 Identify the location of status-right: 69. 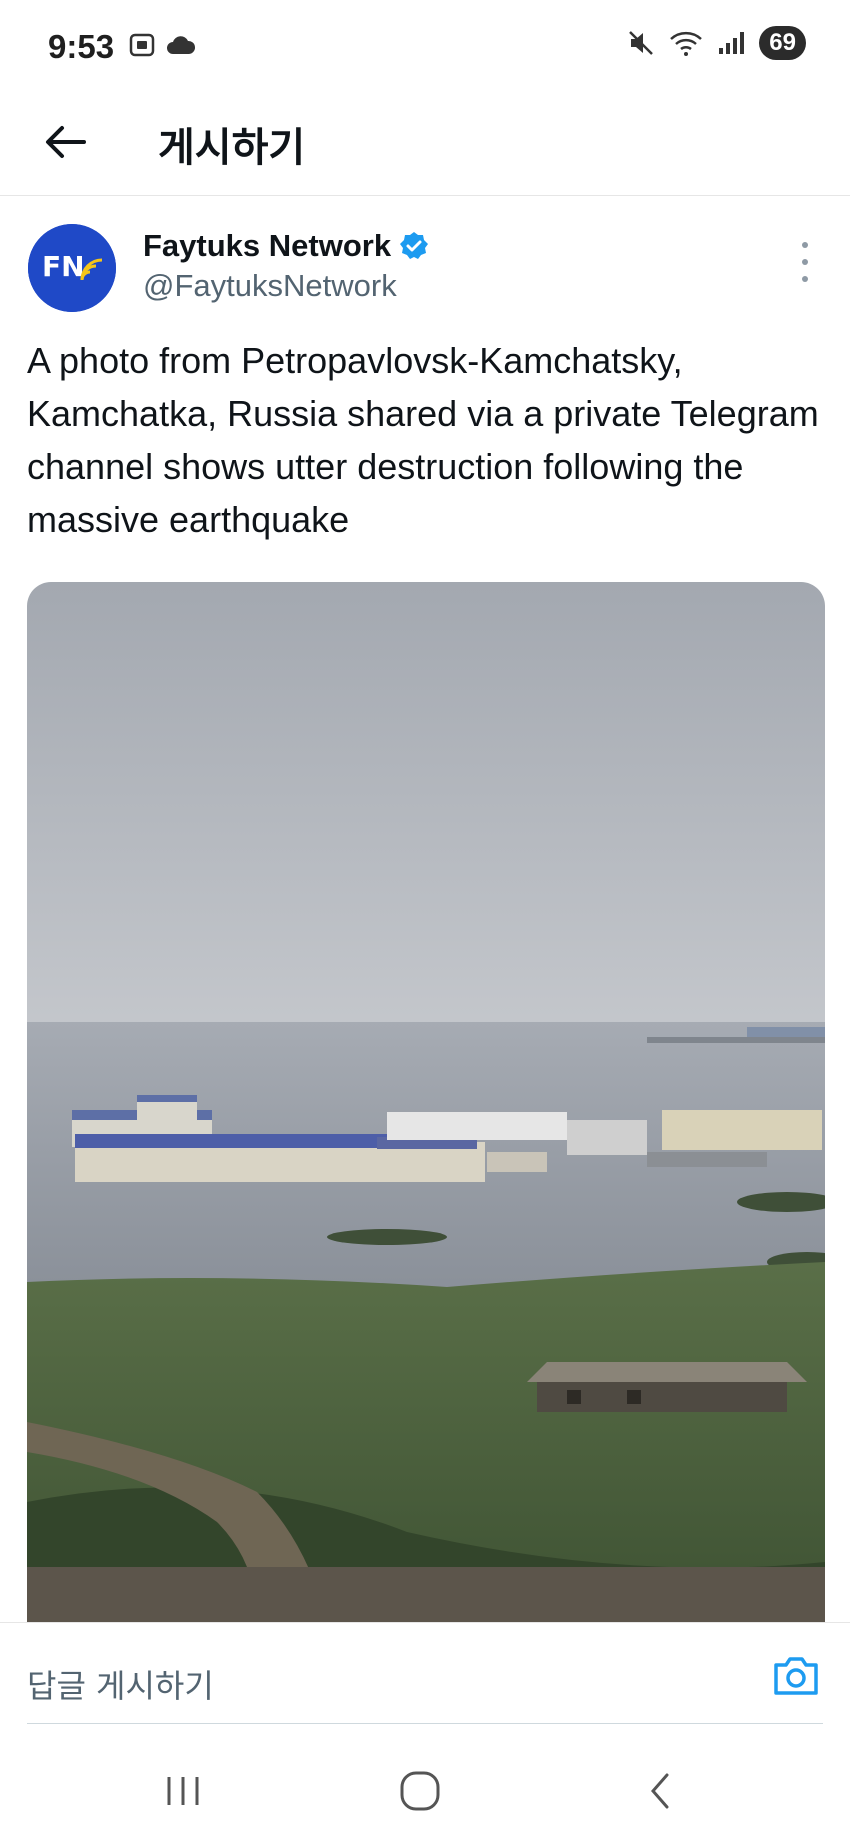
(716, 43).